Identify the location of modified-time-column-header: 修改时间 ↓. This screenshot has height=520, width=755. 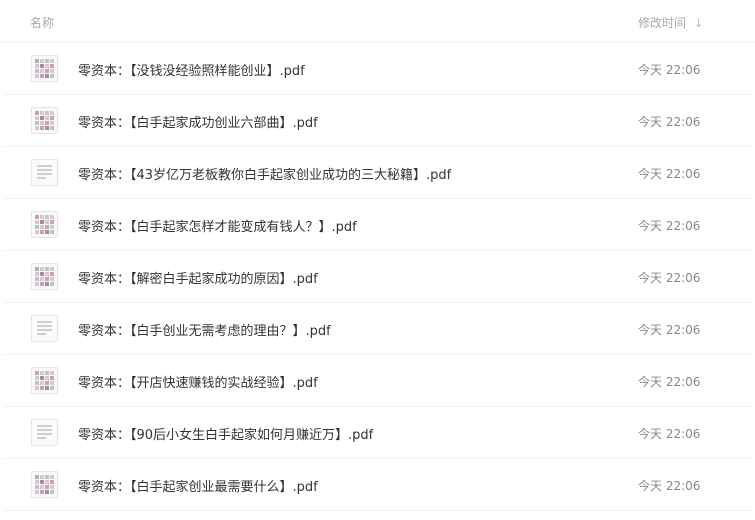
(670, 22).